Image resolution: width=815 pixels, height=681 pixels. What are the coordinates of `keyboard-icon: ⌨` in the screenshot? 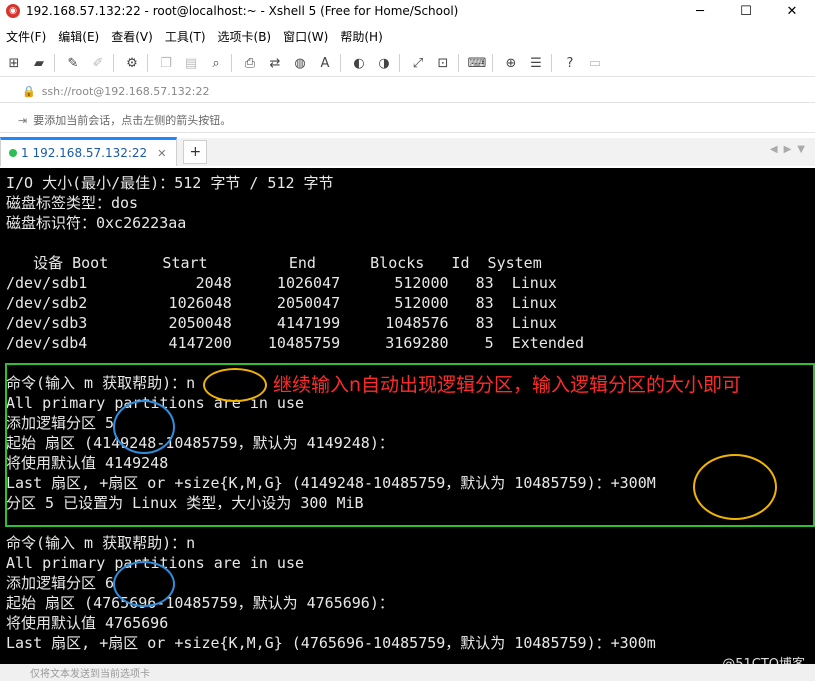 It's located at (477, 63).